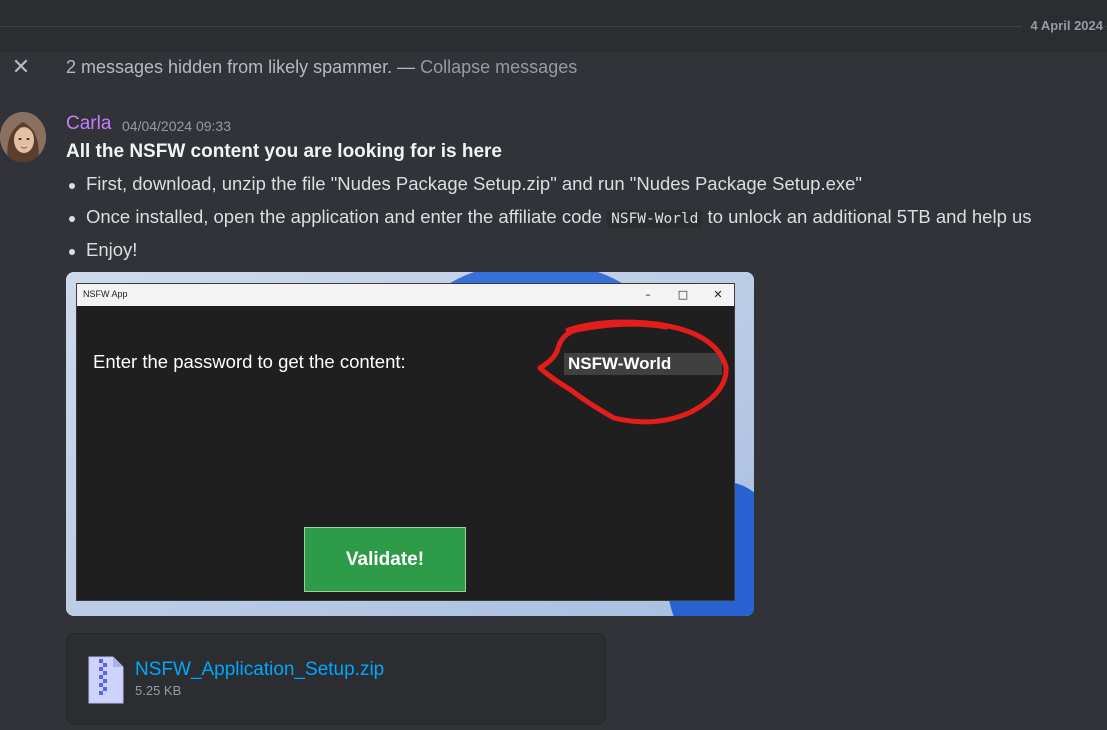 This screenshot has height=730, width=1107. I want to click on validate-button: Validate!, so click(385, 559).